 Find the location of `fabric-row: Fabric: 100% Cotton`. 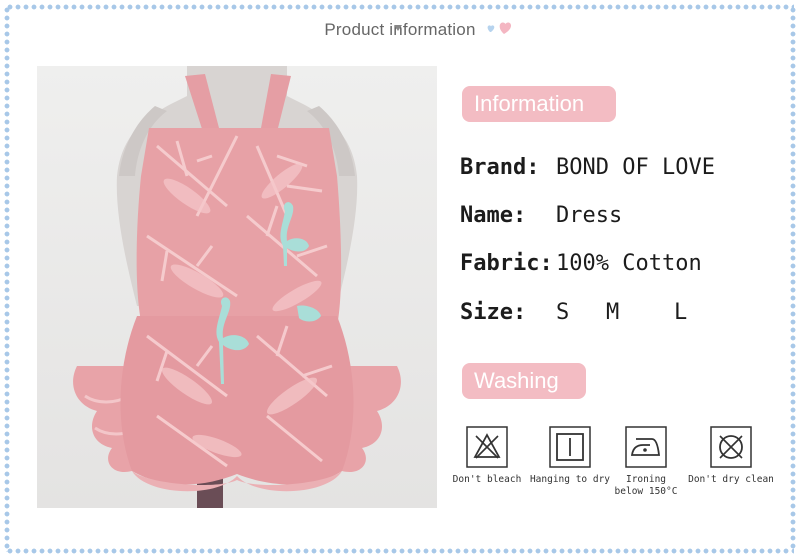

fabric-row: Fabric: 100% Cotton is located at coordinates (581, 263).